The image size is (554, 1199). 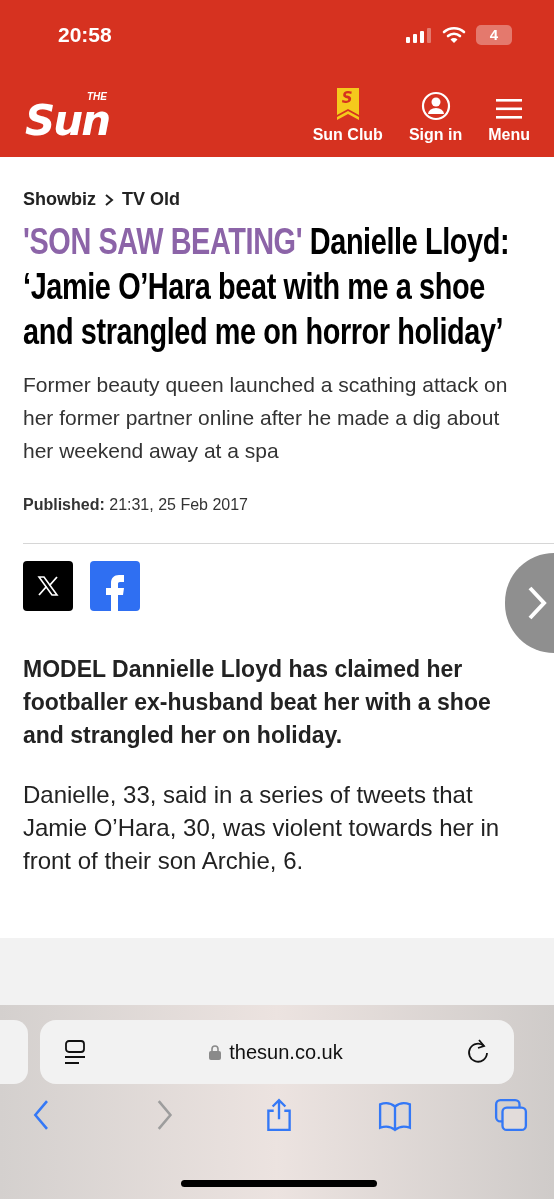 What do you see at coordinates (67, 120) in the screenshot?
I see `logo-text: Sun` at bounding box center [67, 120].